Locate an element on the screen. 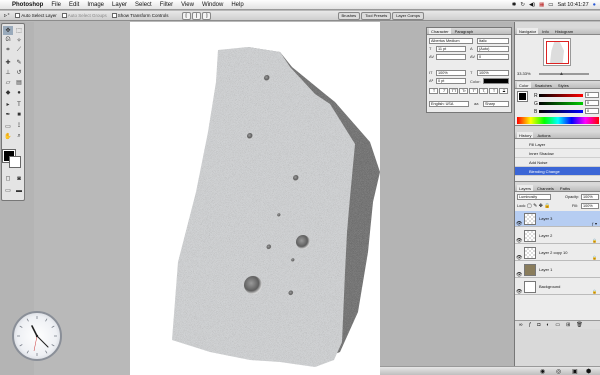 This screenshot has height=375, width=600. font-size-field: 11 pt is located at coordinates (451, 49).